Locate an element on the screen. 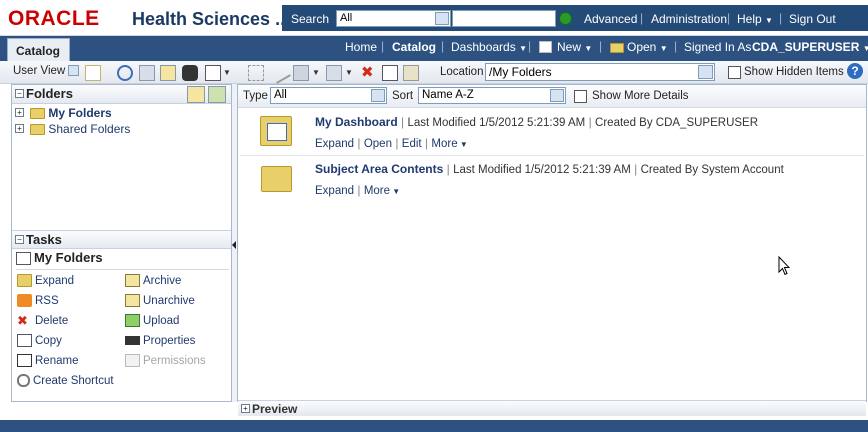  preview-header: Preview is located at coordinates (552, 408).